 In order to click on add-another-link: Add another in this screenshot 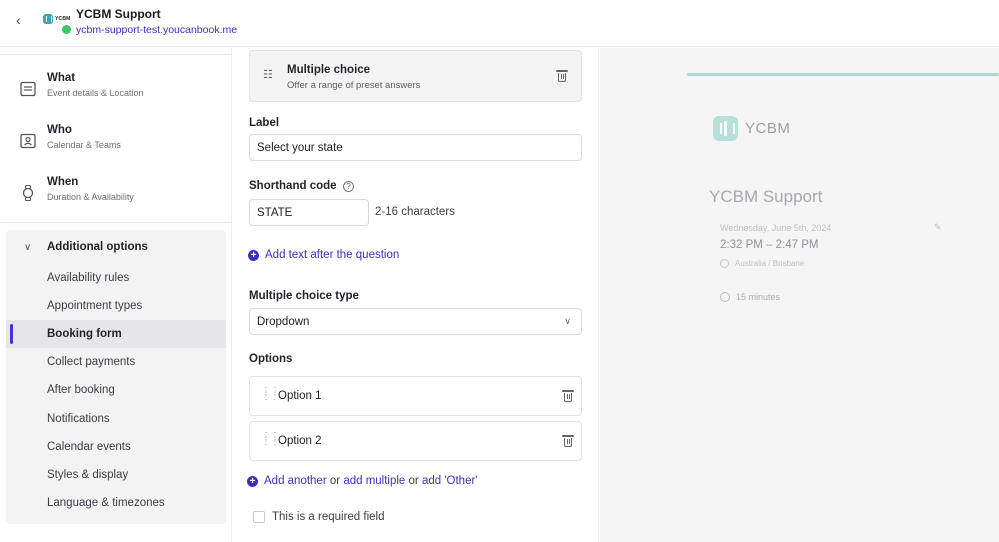, I will do `click(295, 481)`.